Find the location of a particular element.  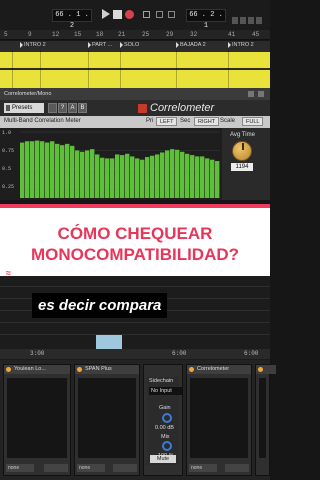

primary-label: Pri is located at coordinates (150, 121).